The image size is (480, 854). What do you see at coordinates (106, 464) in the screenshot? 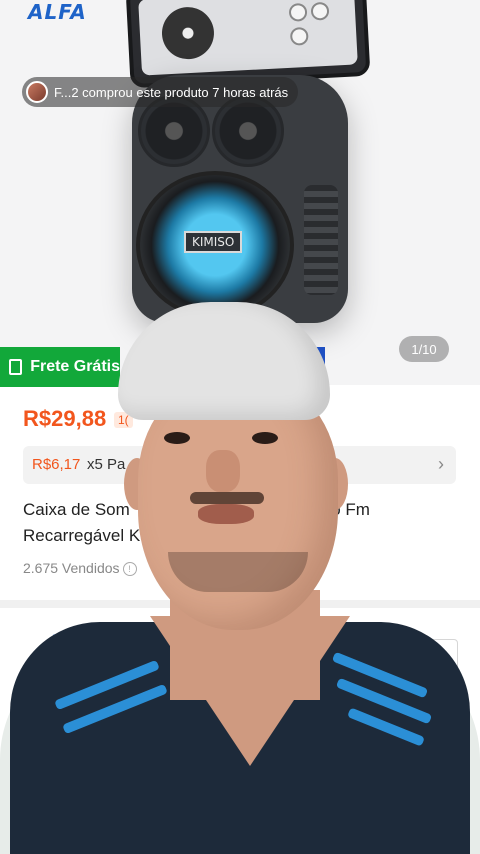
I see `installment-times: x5 Pa` at bounding box center [106, 464].